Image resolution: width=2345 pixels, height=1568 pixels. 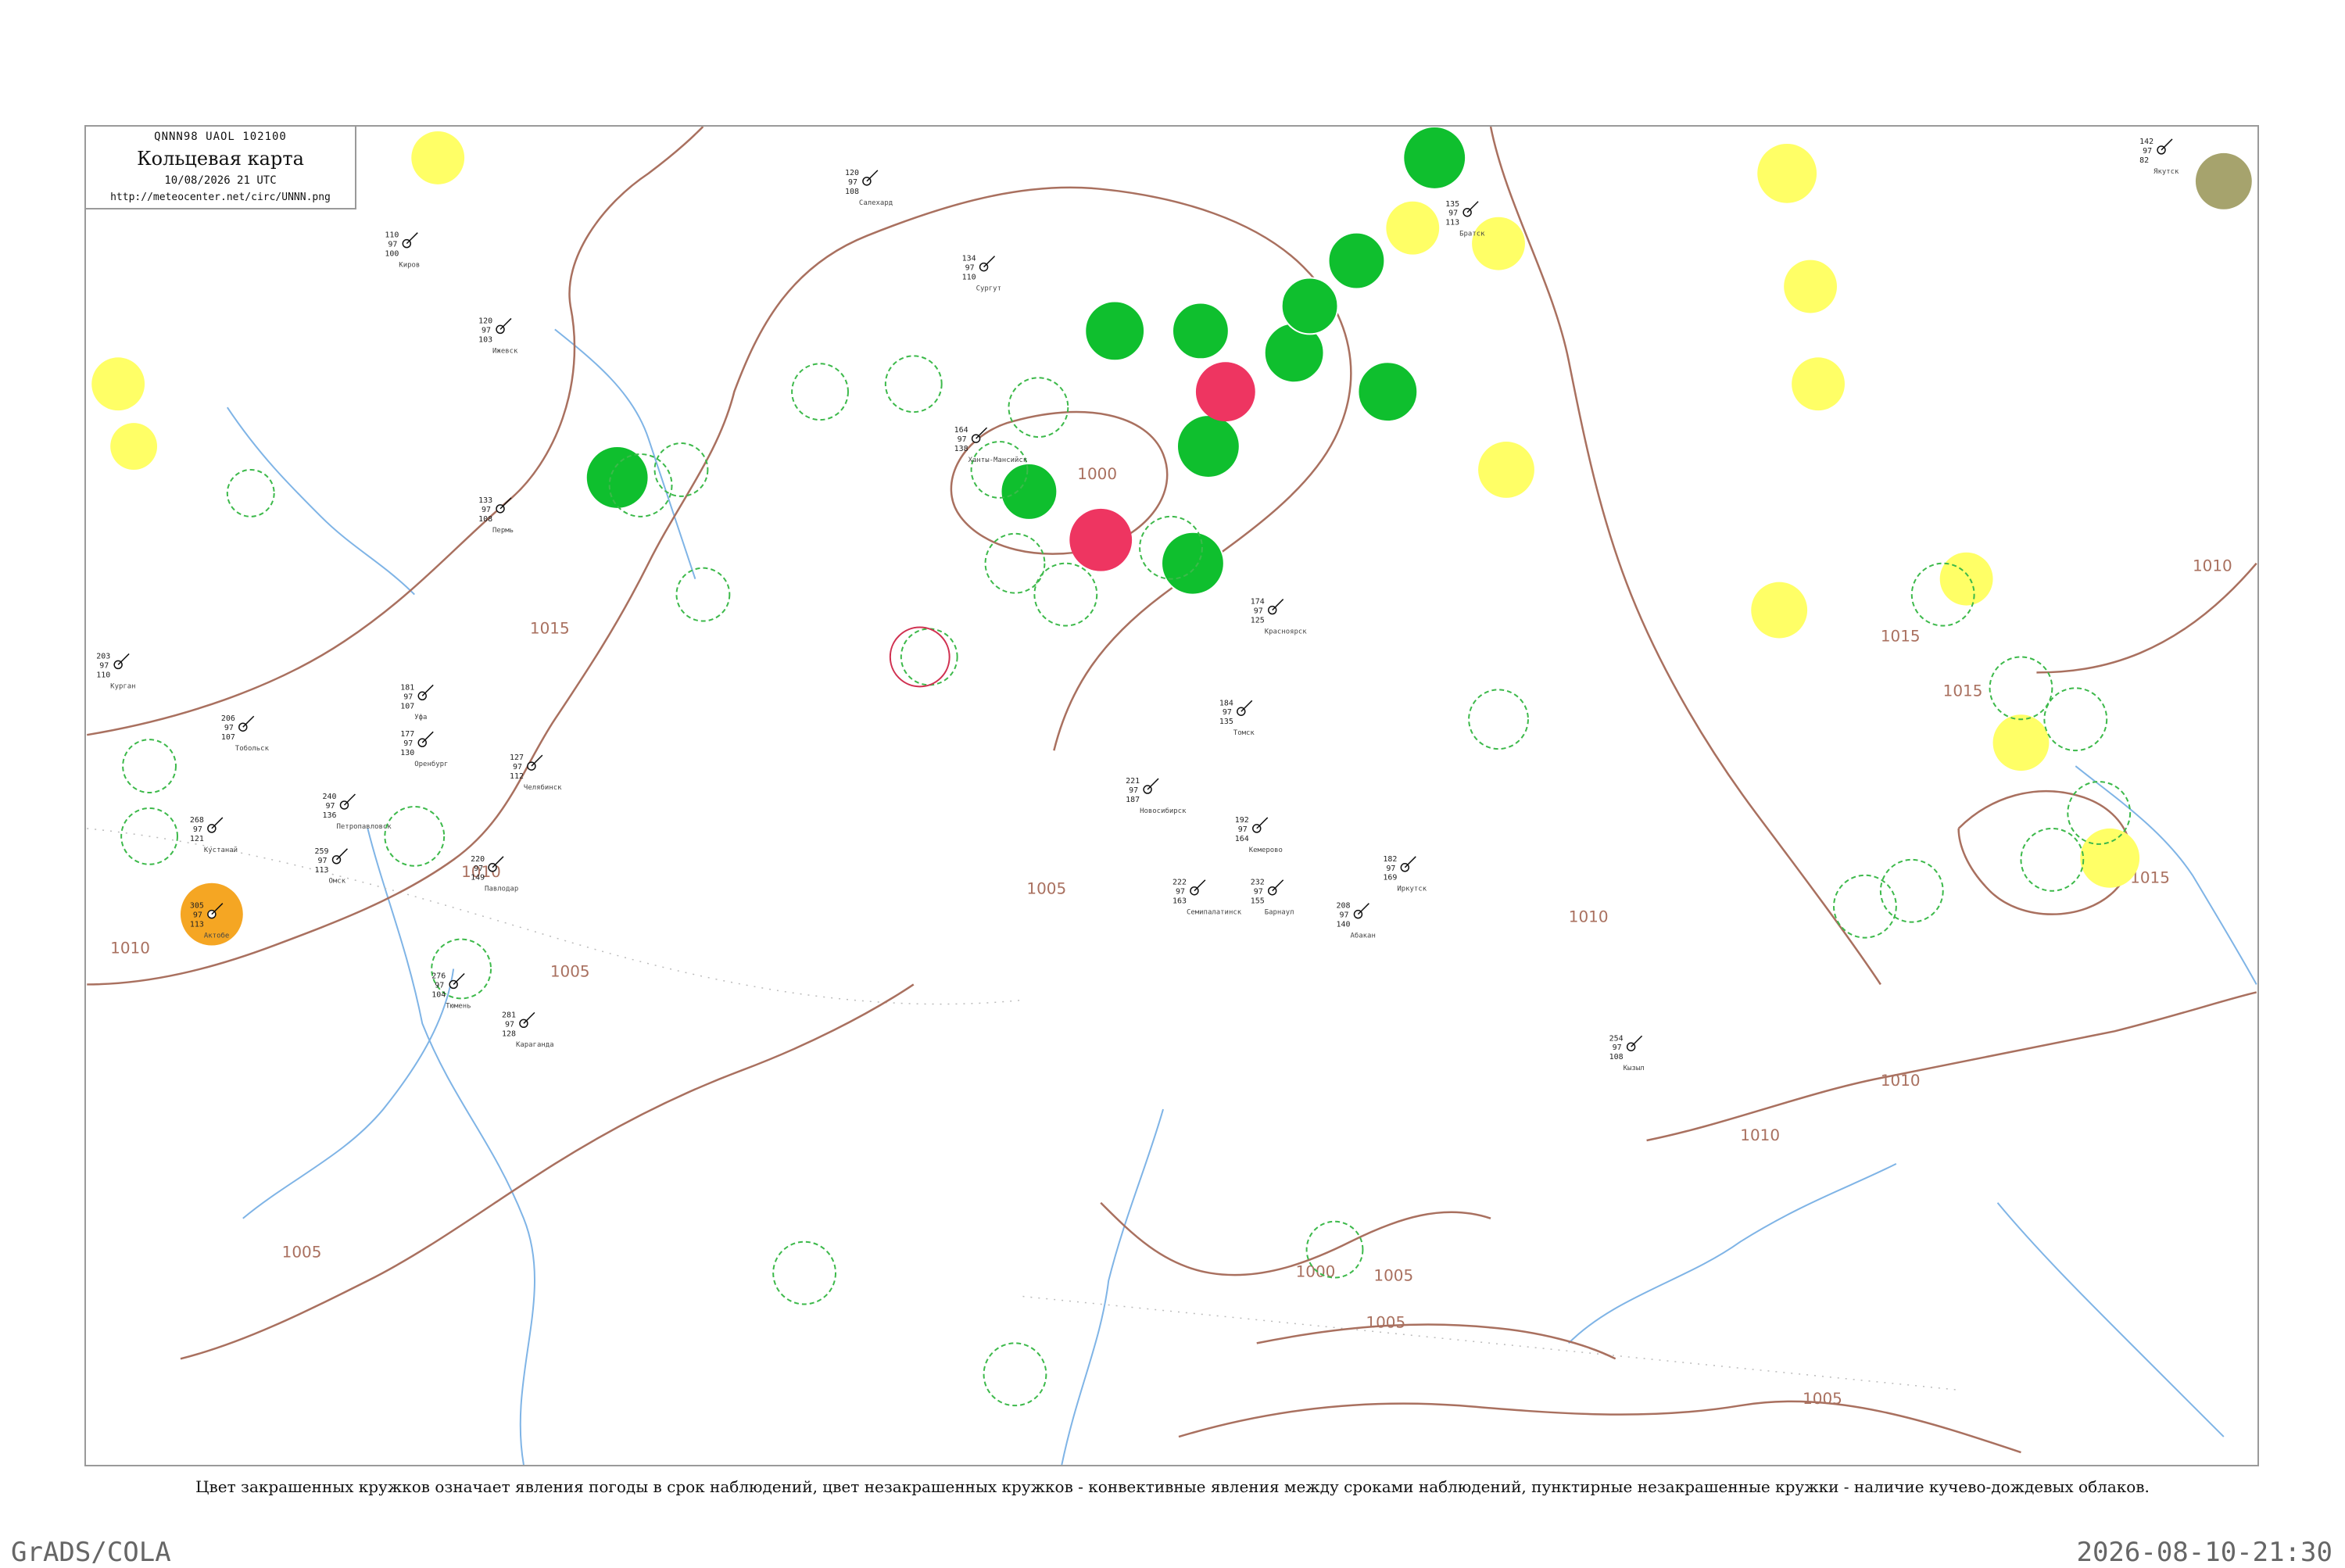 What do you see at coordinates (245, 733) in the screenshot?
I see `station-plot: 20697107Тобольск` at bounding box center [245, 733].